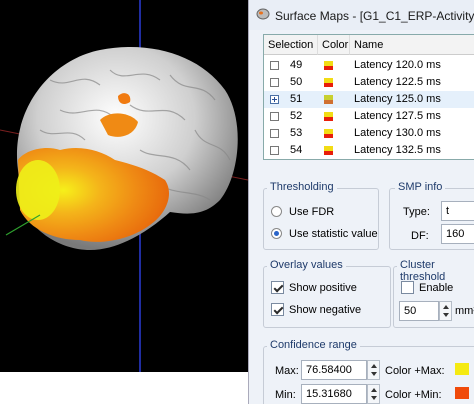 This screenshot has height=404, width=474. What do you see at coordinates (313, 345) in the screenshot?
I see `confidence-range-title: Confidence range` at bounding box center [313, 345].